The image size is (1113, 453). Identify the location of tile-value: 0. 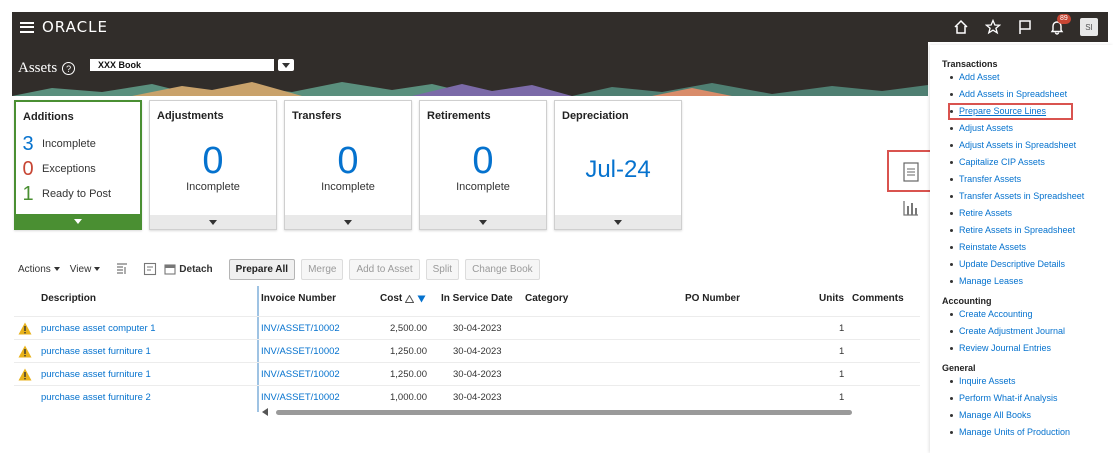
(213, 161).